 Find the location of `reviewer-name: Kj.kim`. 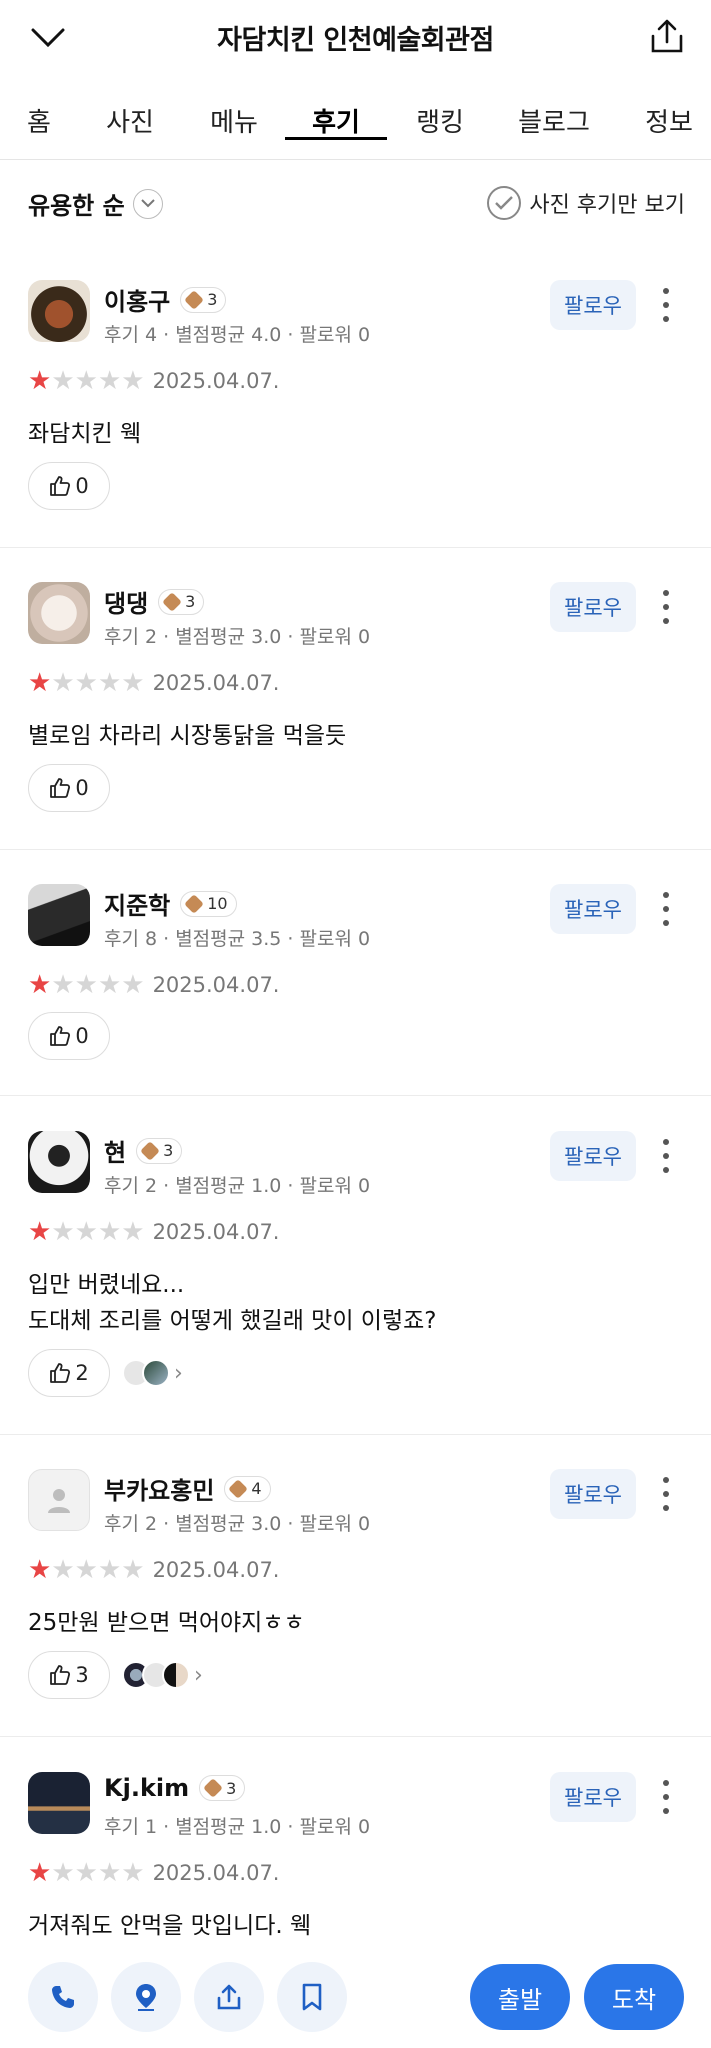

reviewer-name: Kj.kim is located at coordinates (146, 1788).